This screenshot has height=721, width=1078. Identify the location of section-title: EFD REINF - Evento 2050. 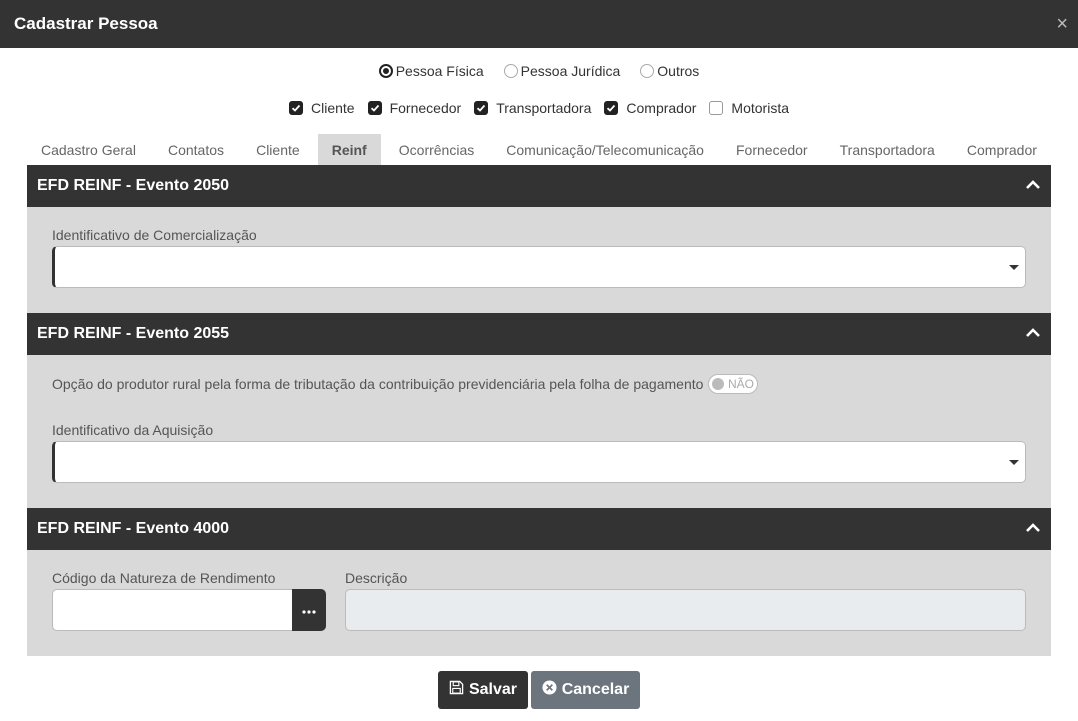
(133, 185).